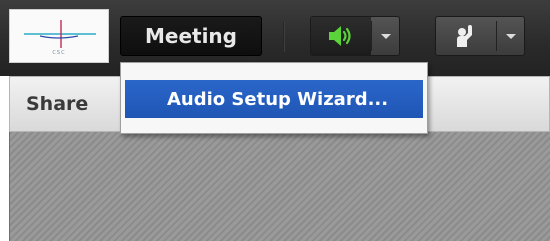 The width and height of the screenshot is (550, 241). I want to click on toolbar-separator, so click(284, 37).